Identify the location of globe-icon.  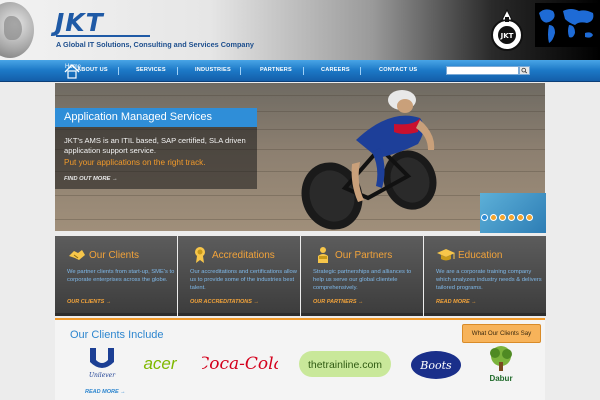
(17, 30).